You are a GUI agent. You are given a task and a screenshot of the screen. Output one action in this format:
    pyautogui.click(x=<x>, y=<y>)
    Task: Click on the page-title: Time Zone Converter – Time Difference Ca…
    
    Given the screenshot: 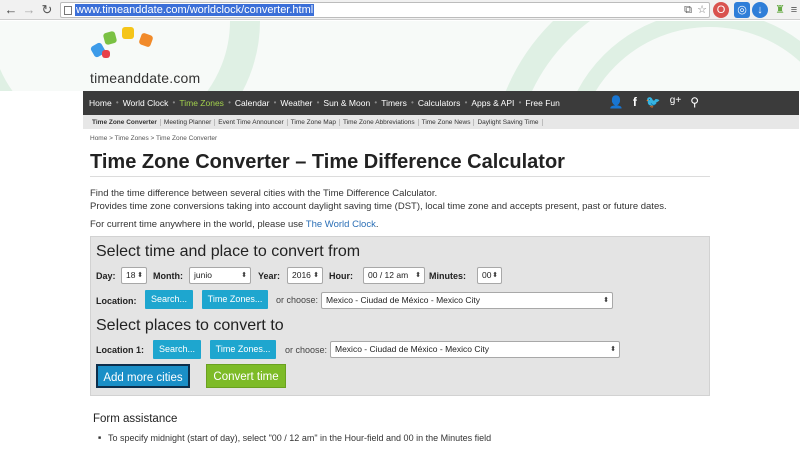 What is the action you would take?
    pyautogui.click(x=327, y=162)
    